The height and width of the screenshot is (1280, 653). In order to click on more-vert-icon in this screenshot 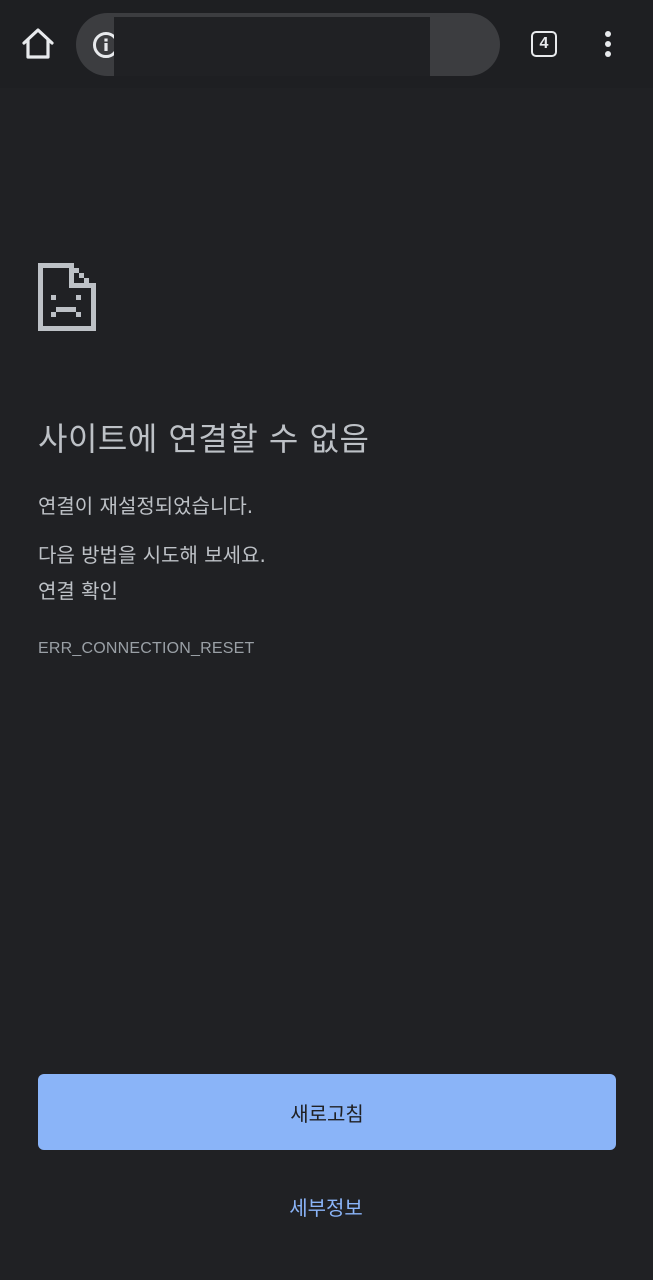, I will do `click(608, 44)`.